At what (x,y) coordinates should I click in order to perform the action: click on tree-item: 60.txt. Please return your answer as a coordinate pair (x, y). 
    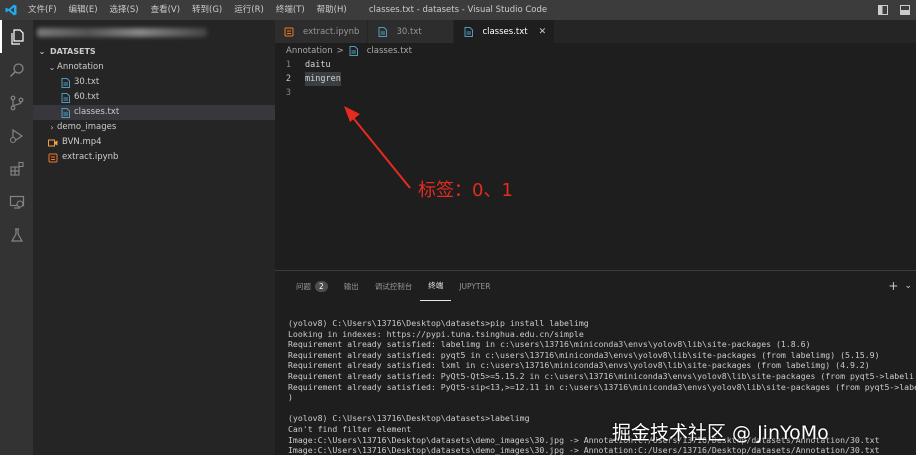
    Looking at the image, I should click on (154, 97).